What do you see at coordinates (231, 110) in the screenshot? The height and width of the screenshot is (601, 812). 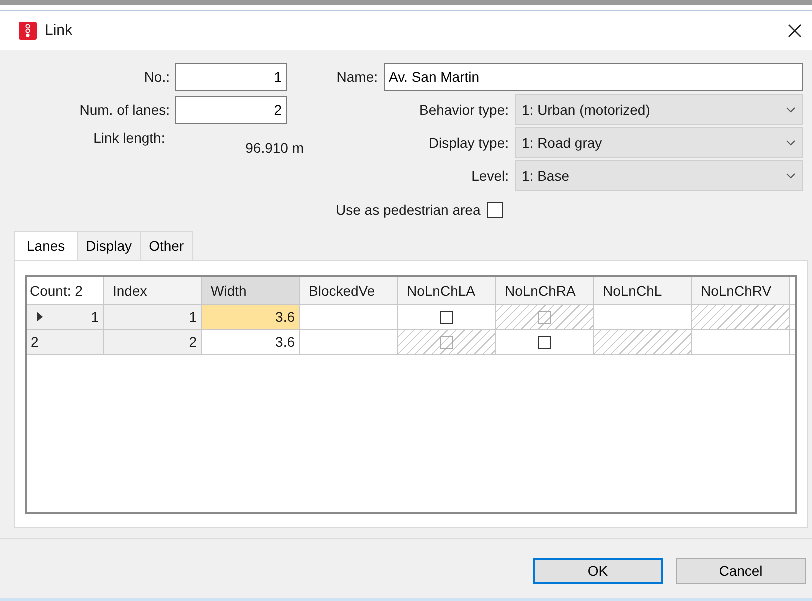 I see `lanes-field: 2` at bounding box center [231, 110].